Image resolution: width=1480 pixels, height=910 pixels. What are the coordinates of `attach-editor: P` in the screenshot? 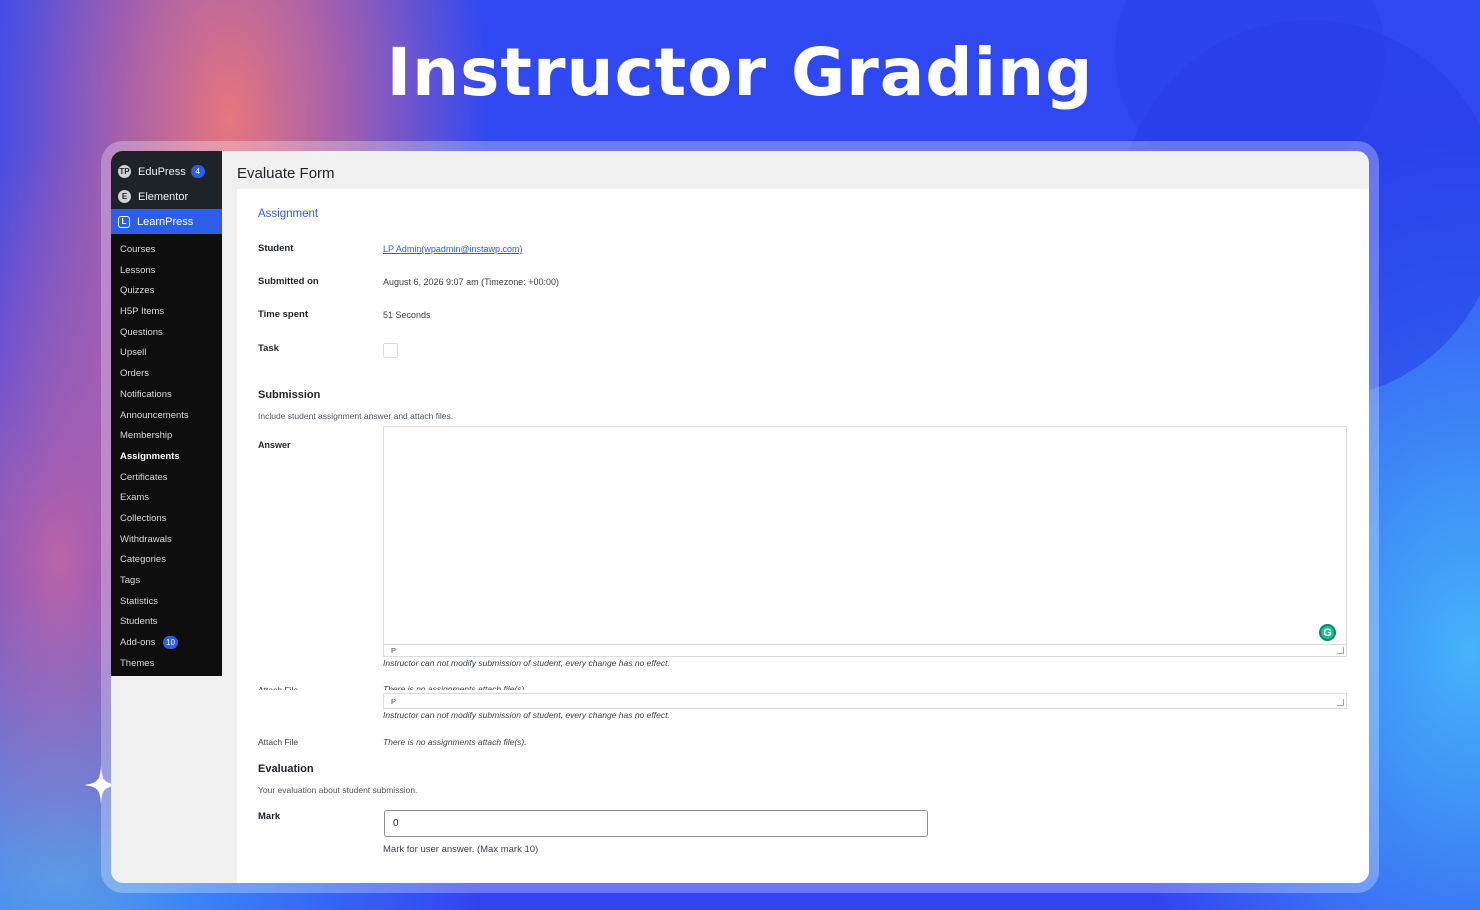 It's located at (865, 701).